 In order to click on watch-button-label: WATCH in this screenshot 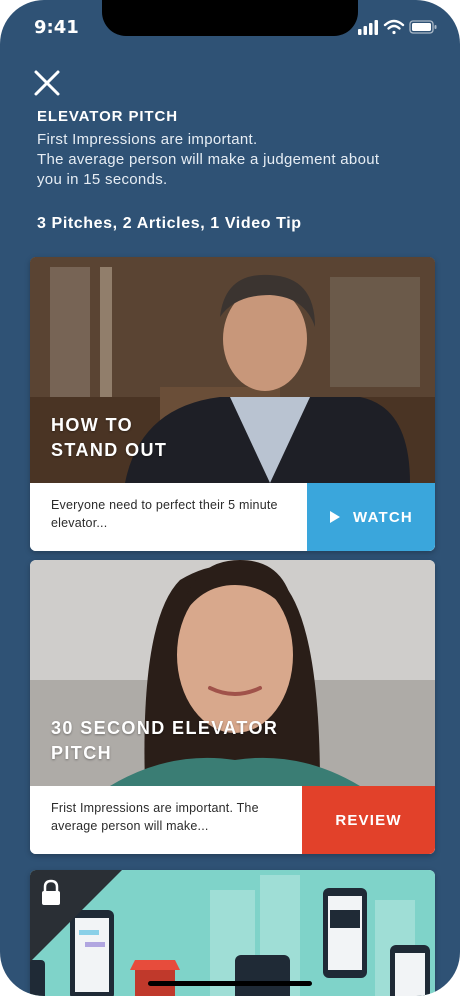, I will do `click(383, 517)`.